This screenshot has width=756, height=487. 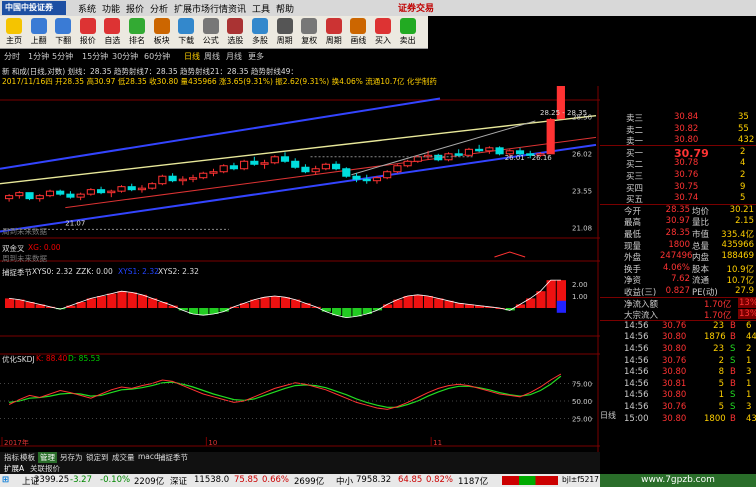 I want to click on stat-value: 30.21, so click(x=741, y=209).